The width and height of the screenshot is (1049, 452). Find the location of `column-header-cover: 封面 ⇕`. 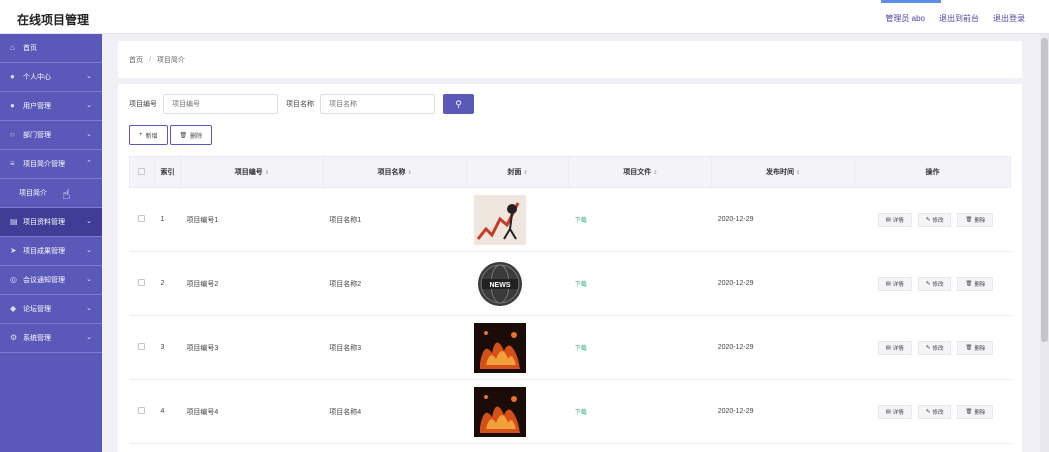

column-header-cover: 封面 ⇕ is located at coordinates (517, 172).